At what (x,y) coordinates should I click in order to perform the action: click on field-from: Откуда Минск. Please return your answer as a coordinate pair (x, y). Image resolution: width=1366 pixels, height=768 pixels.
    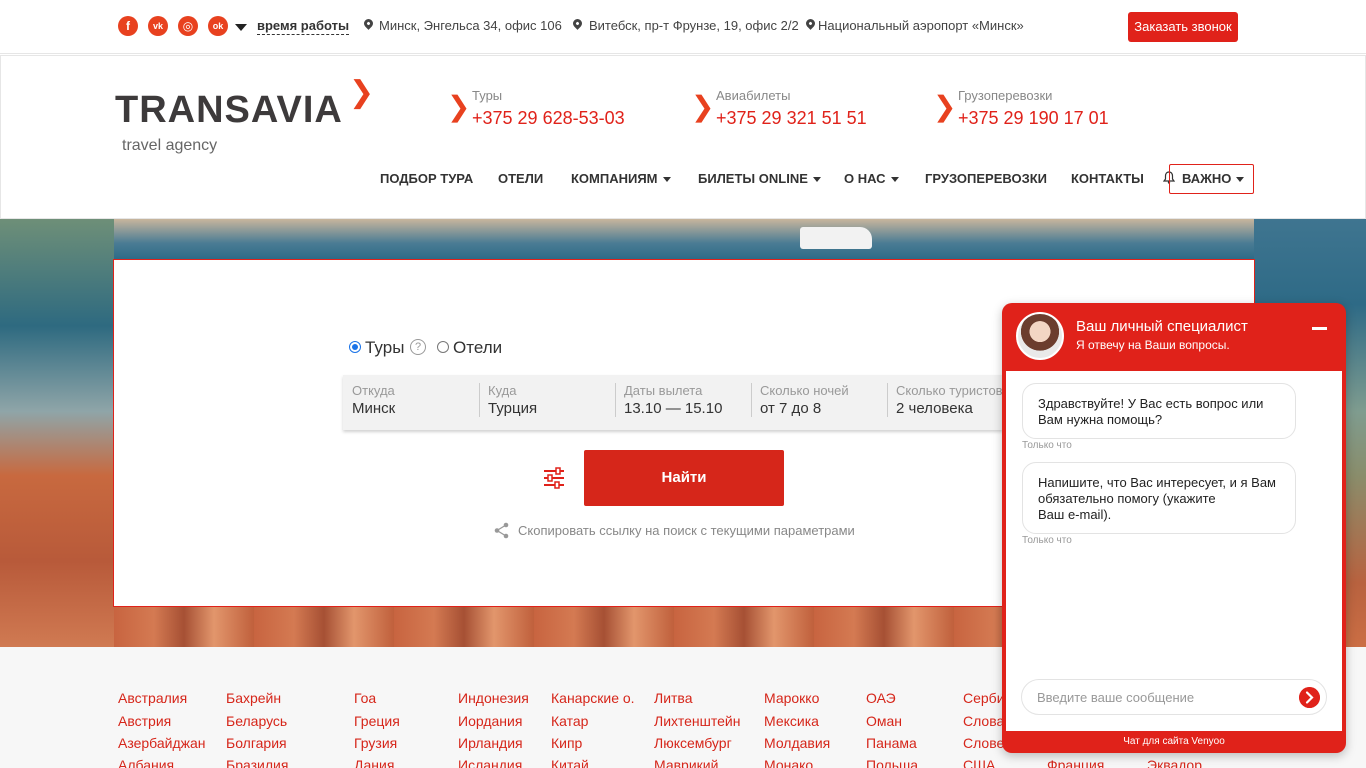
    Looking at the image, I should click on (411, 402).